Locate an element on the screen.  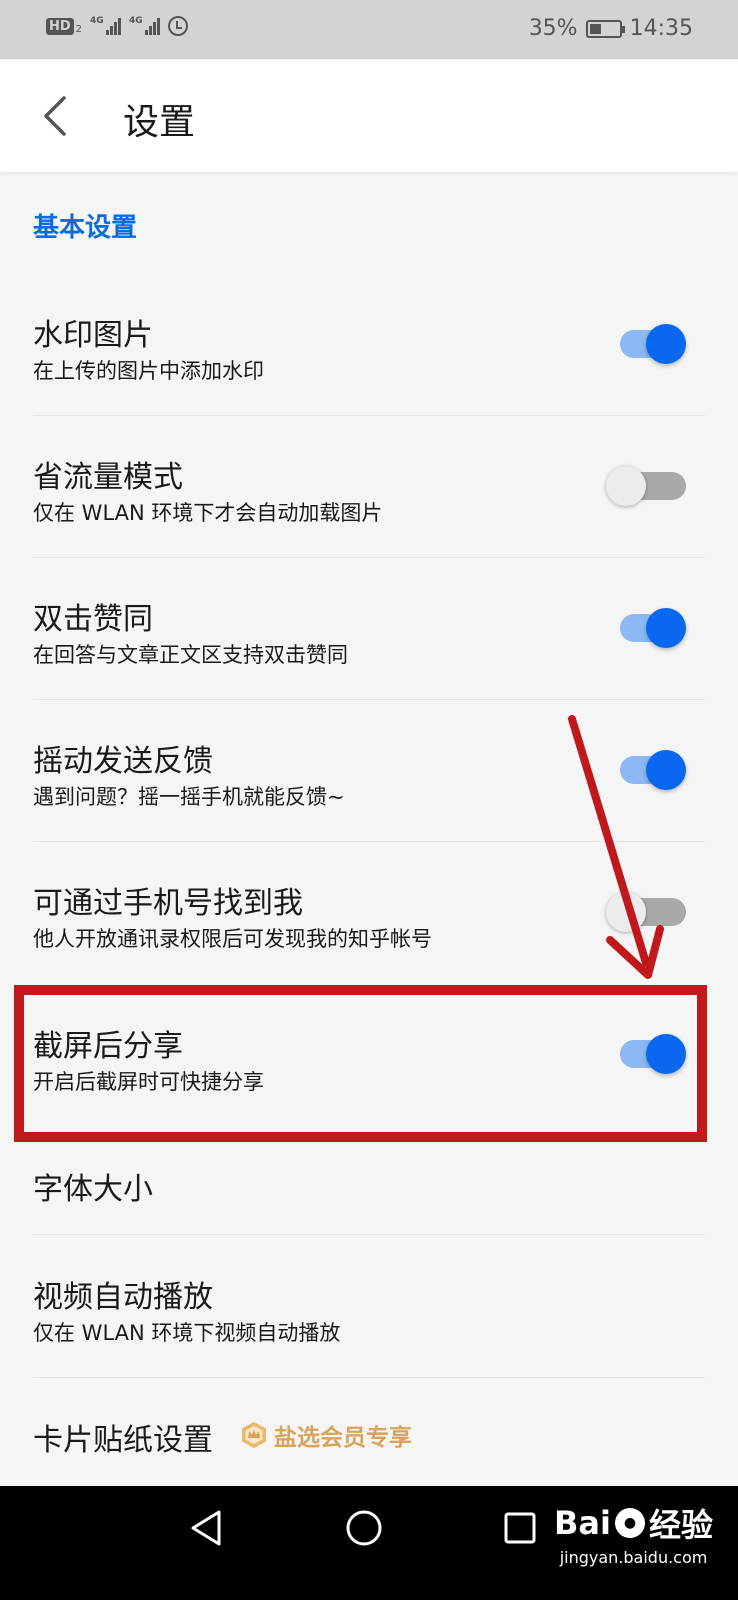
hd-voice-icon: HD 2 is located at coordinates (64, 26).